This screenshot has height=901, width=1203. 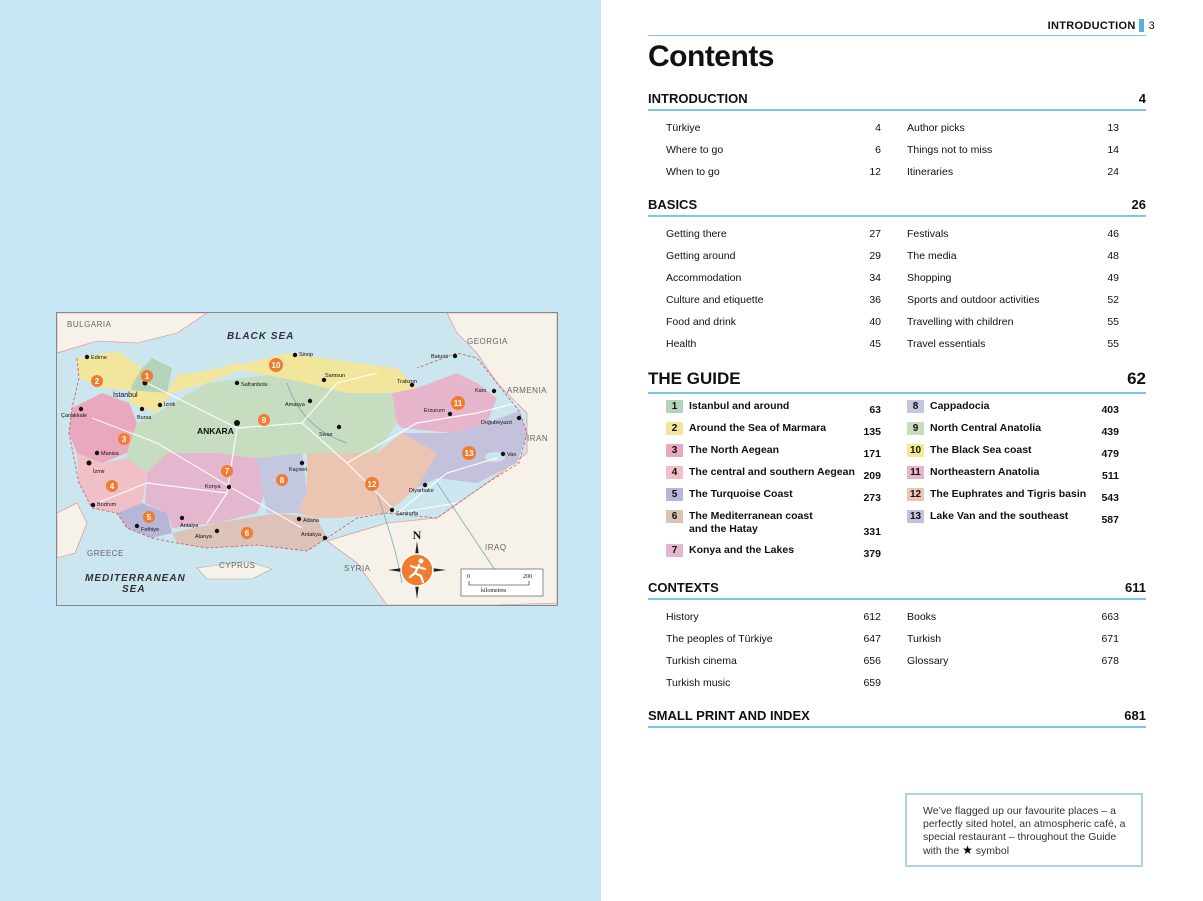 What do you see at coordinates (915, 472) in the screenshot?
I see `chapter-number-badge: 11` at bounding box center [915, 472].